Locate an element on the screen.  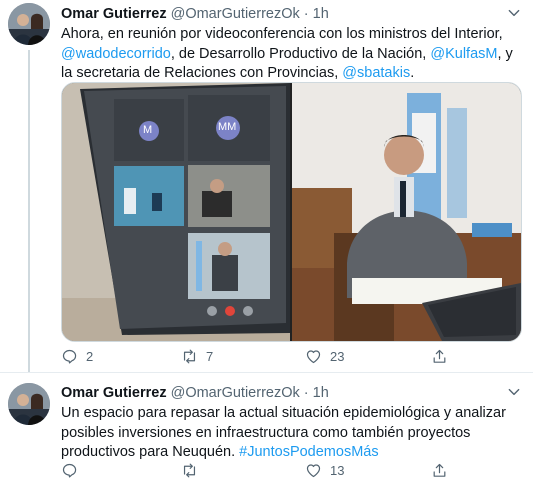
tweet-actions: 2 7 23 is located at coordinates (271, 358).